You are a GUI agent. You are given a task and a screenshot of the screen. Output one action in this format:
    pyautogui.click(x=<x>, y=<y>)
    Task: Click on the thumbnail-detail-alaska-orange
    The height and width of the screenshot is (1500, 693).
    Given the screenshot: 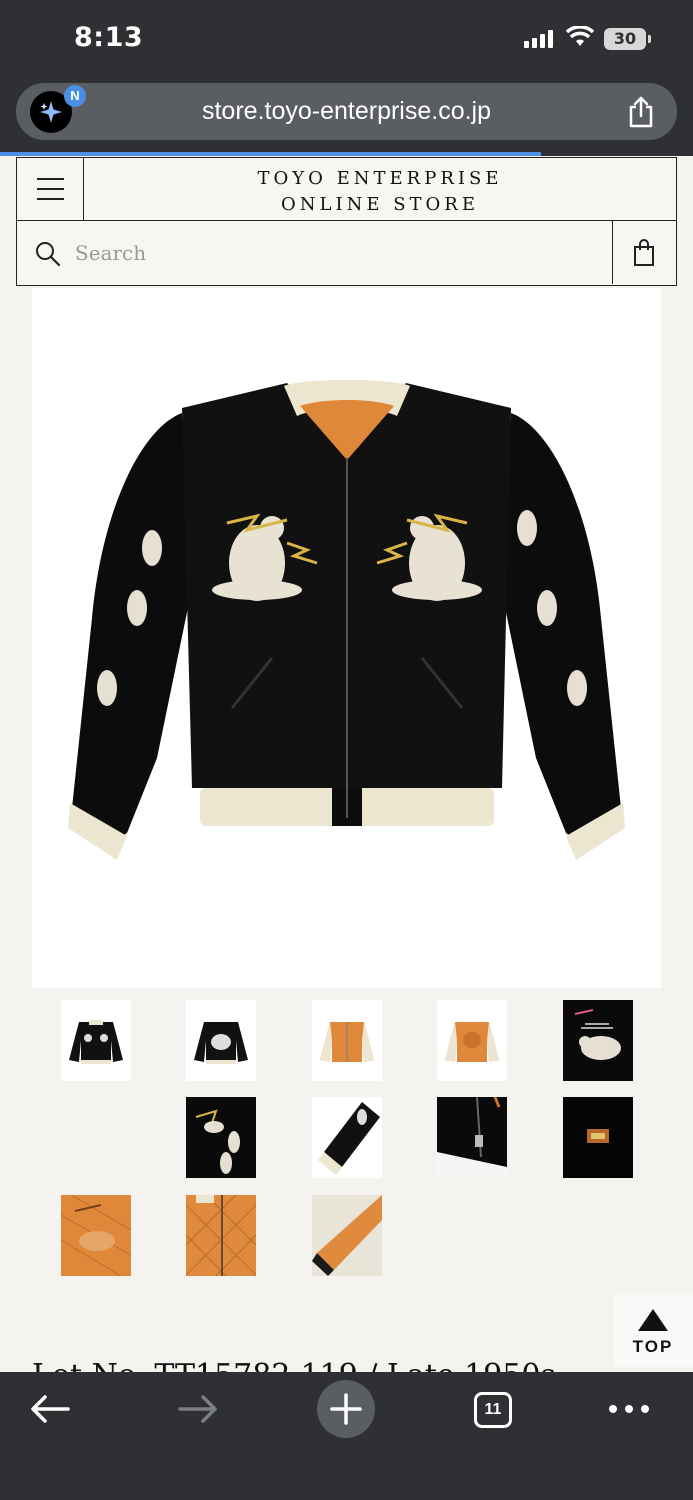 What is the action you would take?
    pyautogui.click(x=96, y=1235)
    